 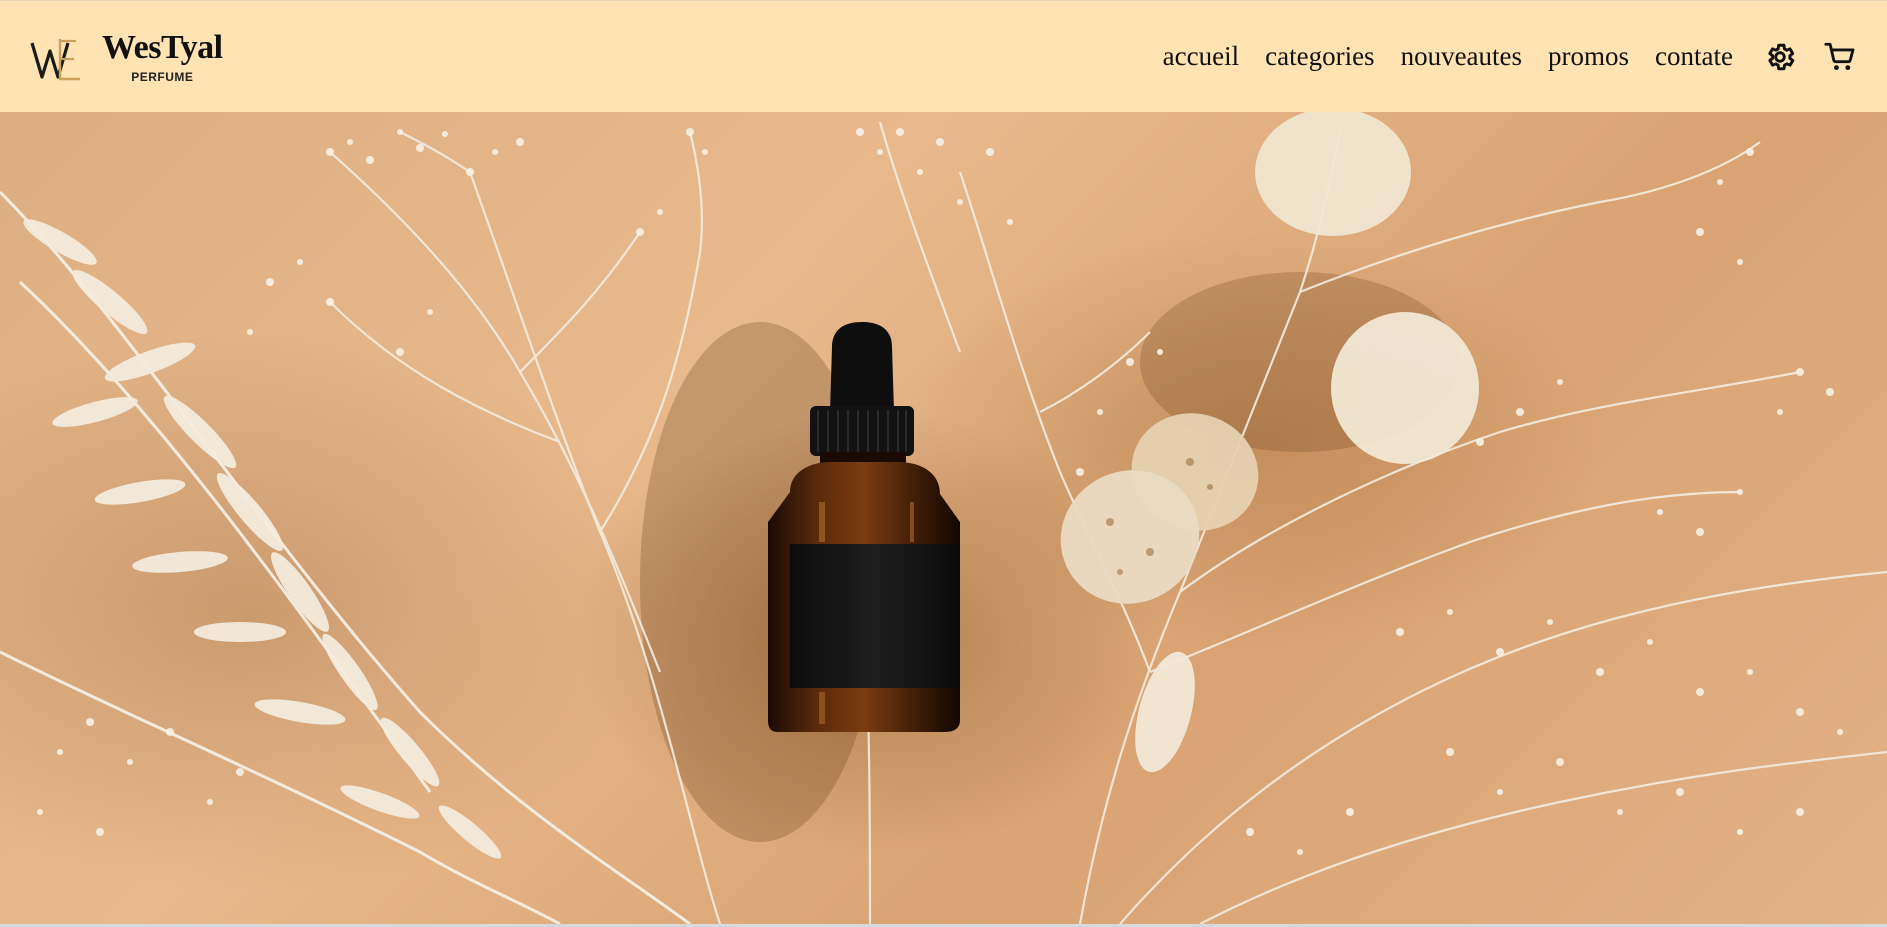 I want to click on cart-icon, so click(x=1840, y=57).